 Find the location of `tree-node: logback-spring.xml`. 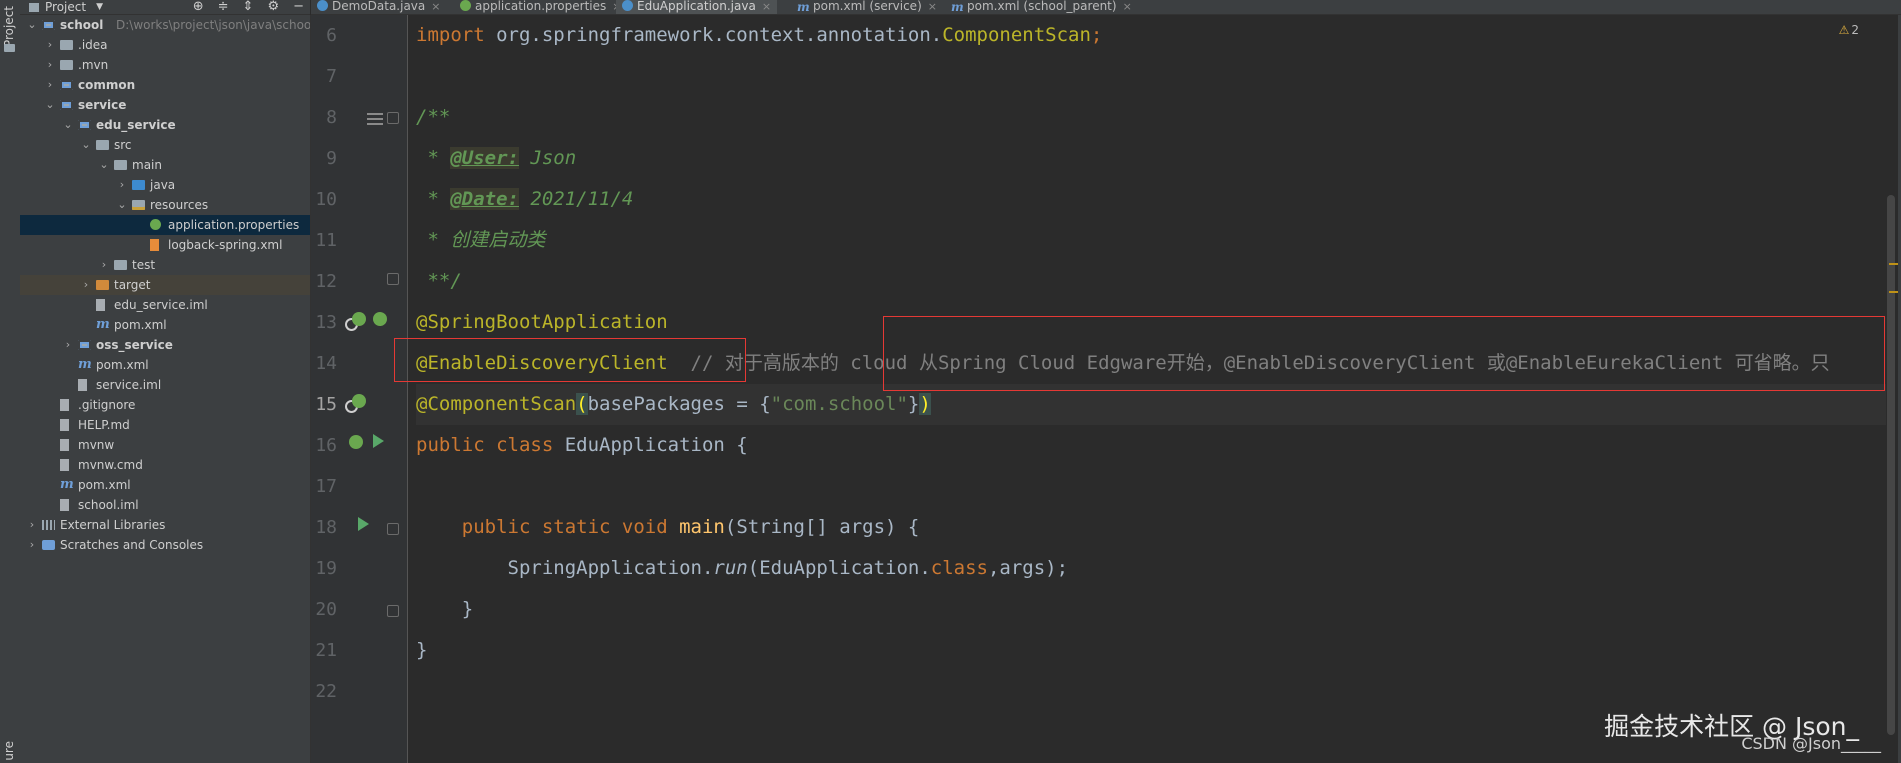

tree-node: logback-spring.xml is located at coordinates (165, 245).